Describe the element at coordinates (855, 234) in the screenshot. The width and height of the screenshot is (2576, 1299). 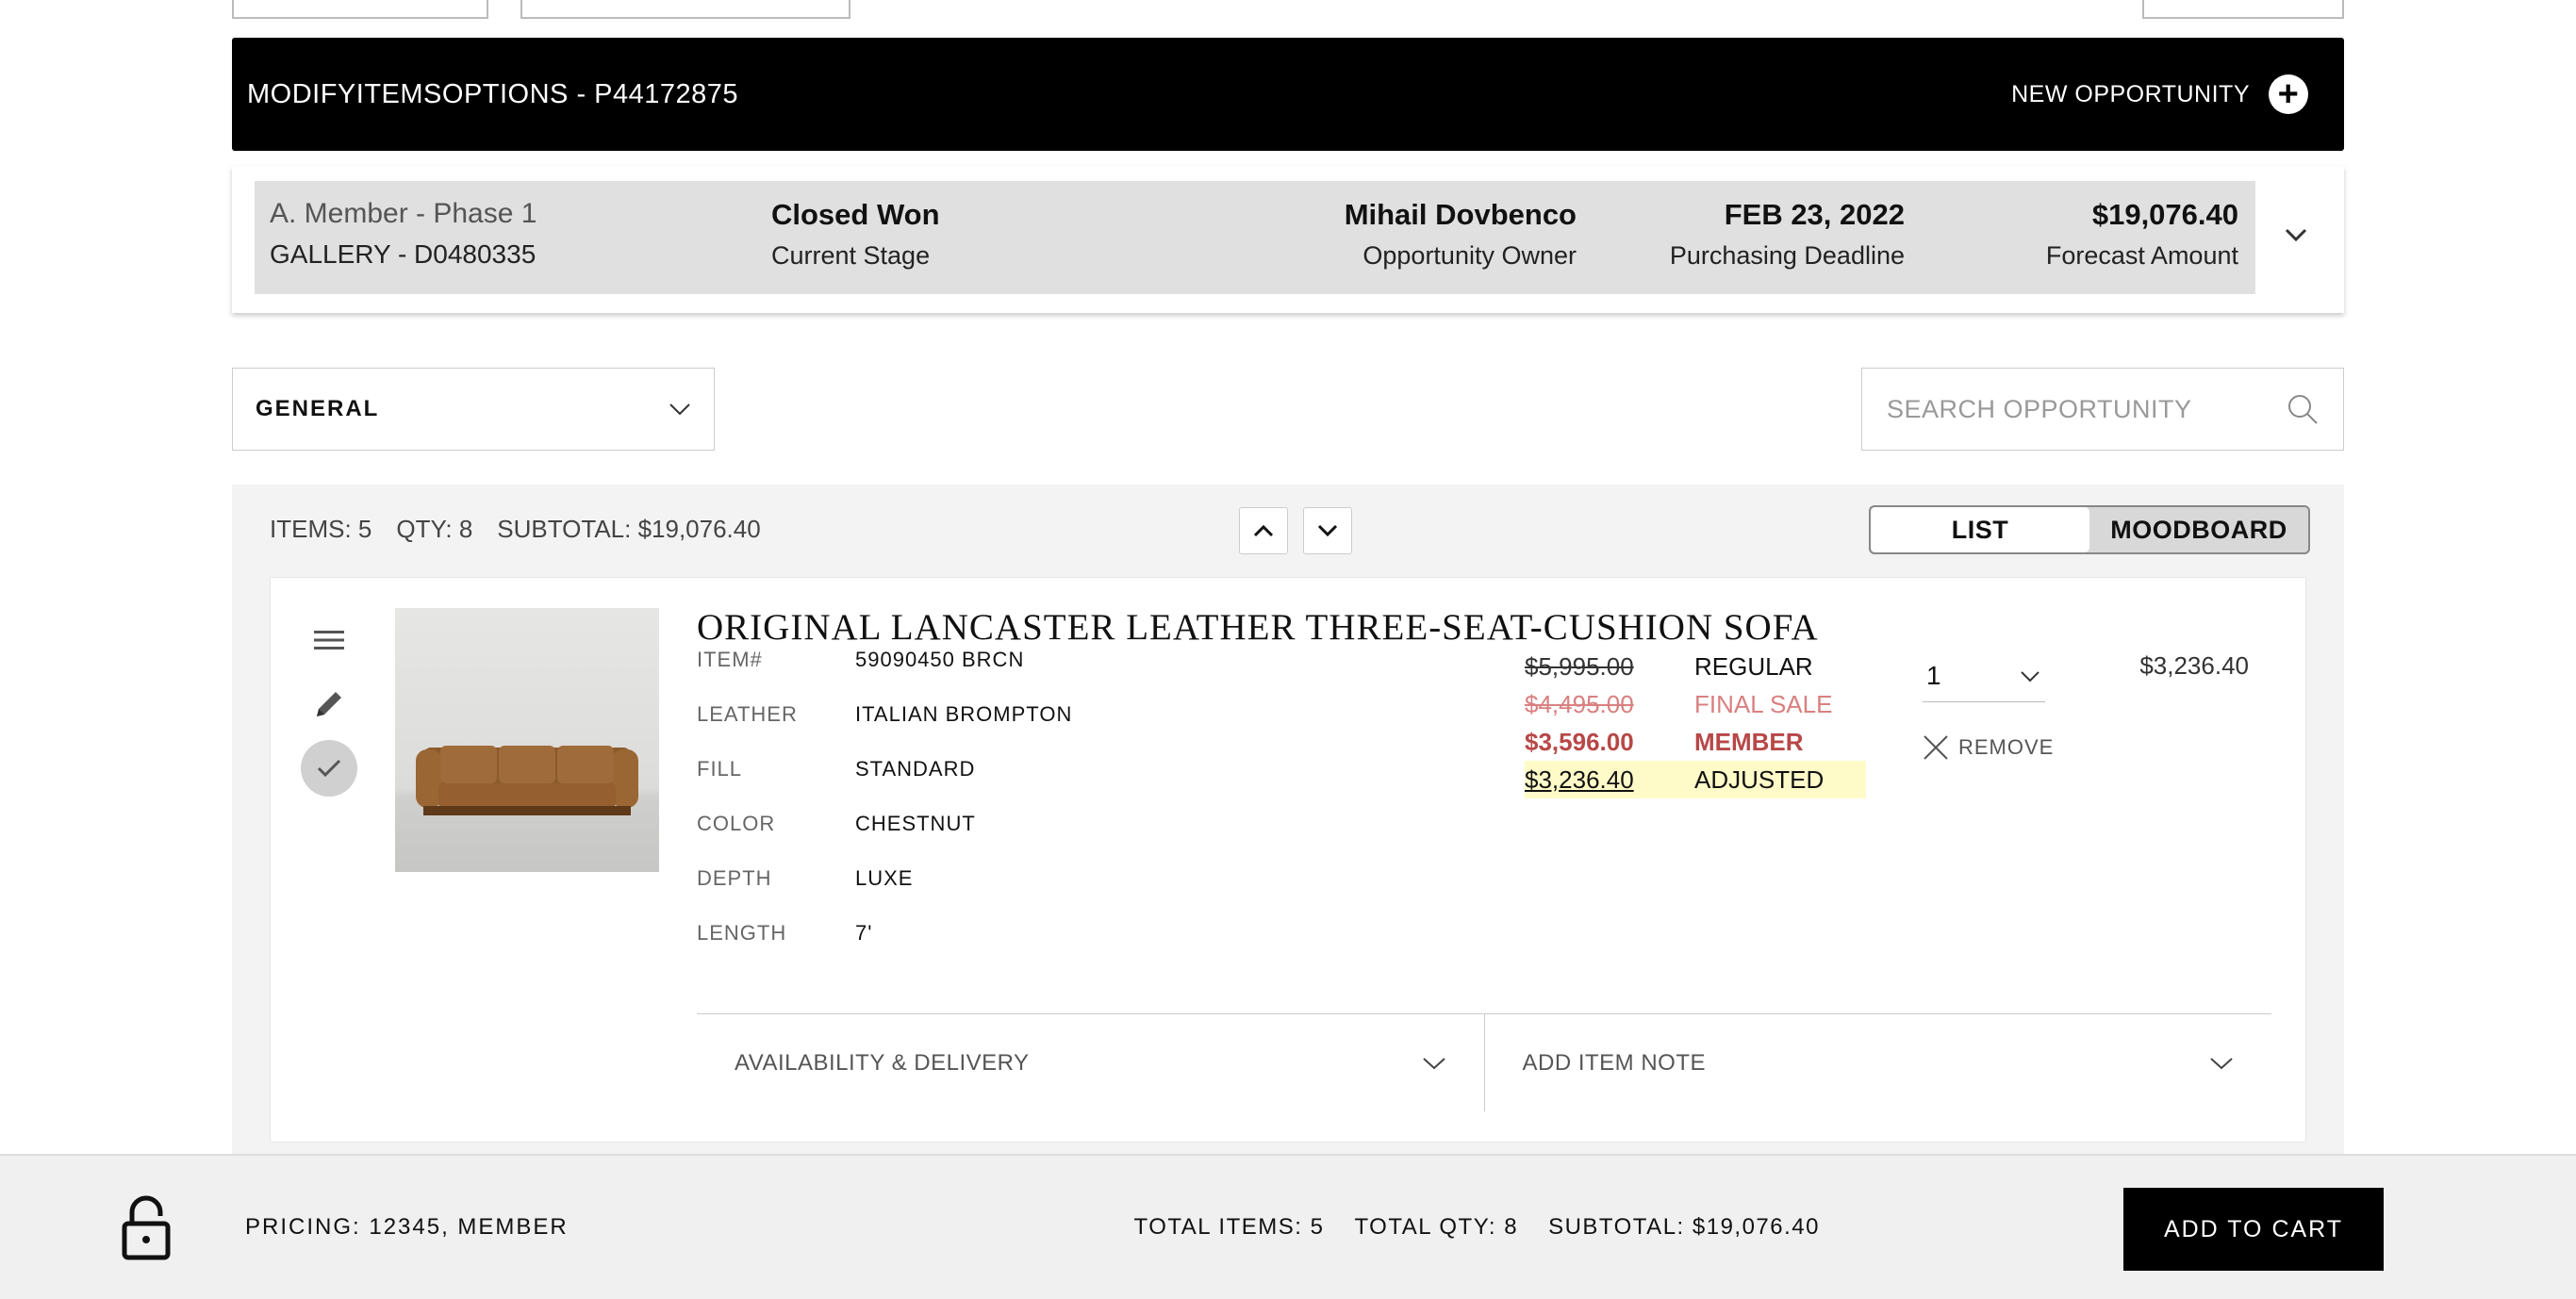
I see `stage-info: Closed Won Current Stage` at that location.